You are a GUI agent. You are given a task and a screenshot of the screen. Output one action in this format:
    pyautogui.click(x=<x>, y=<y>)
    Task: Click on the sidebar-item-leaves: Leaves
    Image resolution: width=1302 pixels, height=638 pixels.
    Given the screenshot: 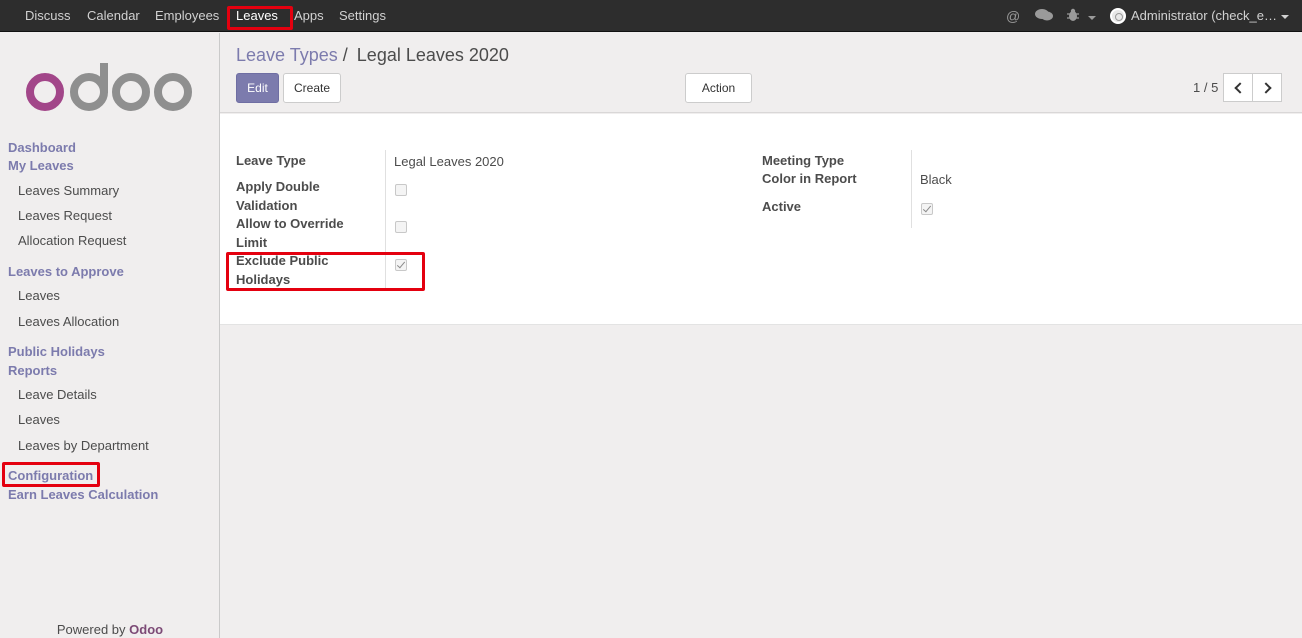 What is the action you would take?
    pyautogui.click(x=39, y=295)
    